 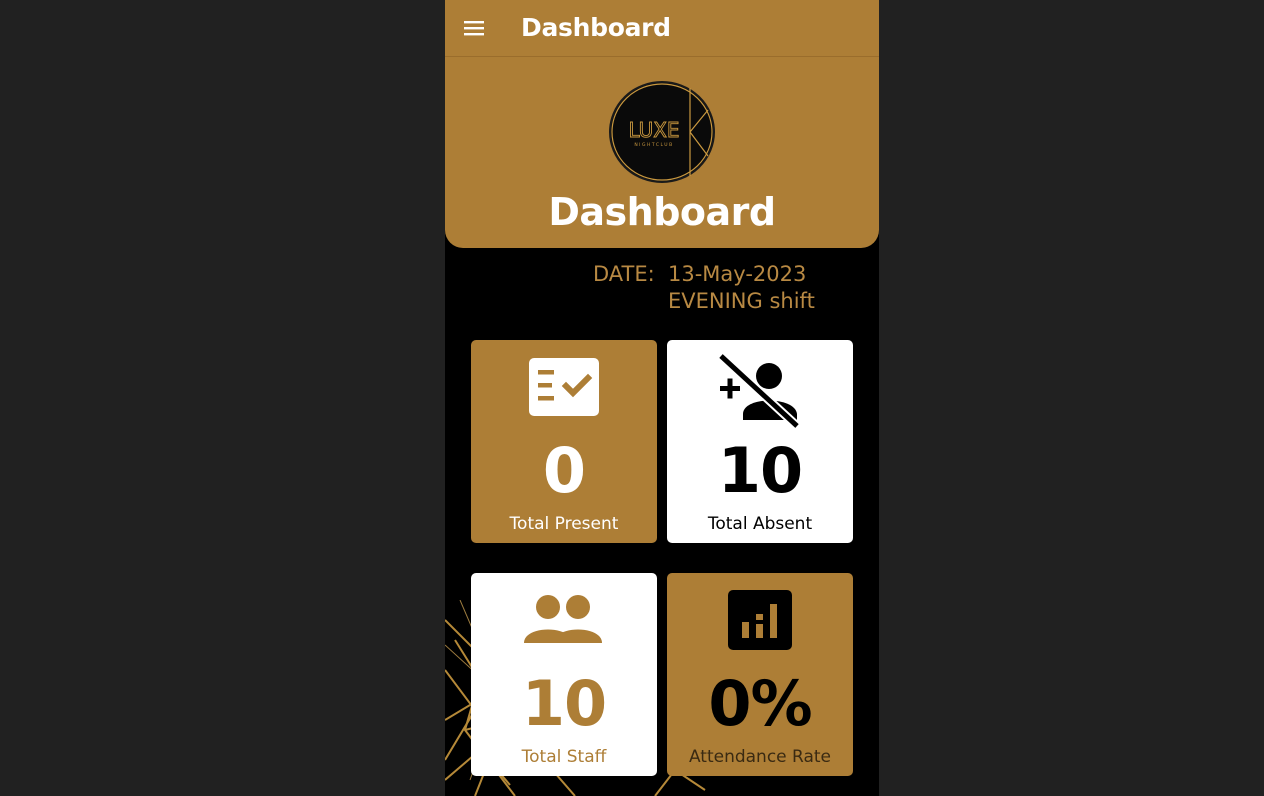 I want to click on total-absent-label: Total Absent, so click(x=760, y=524).